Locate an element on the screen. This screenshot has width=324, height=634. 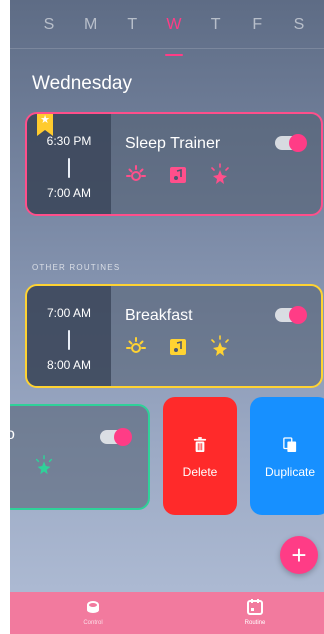
time-range: 7:00 AM 8:00 AM is located at coordinates (69, 336).